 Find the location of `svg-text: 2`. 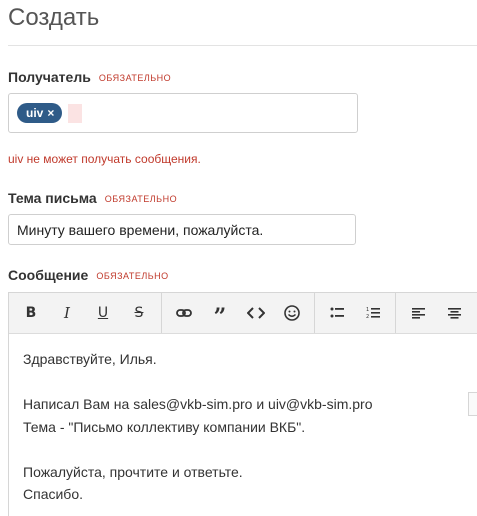

svg-text: 2 is located at coordinates (367, 317).